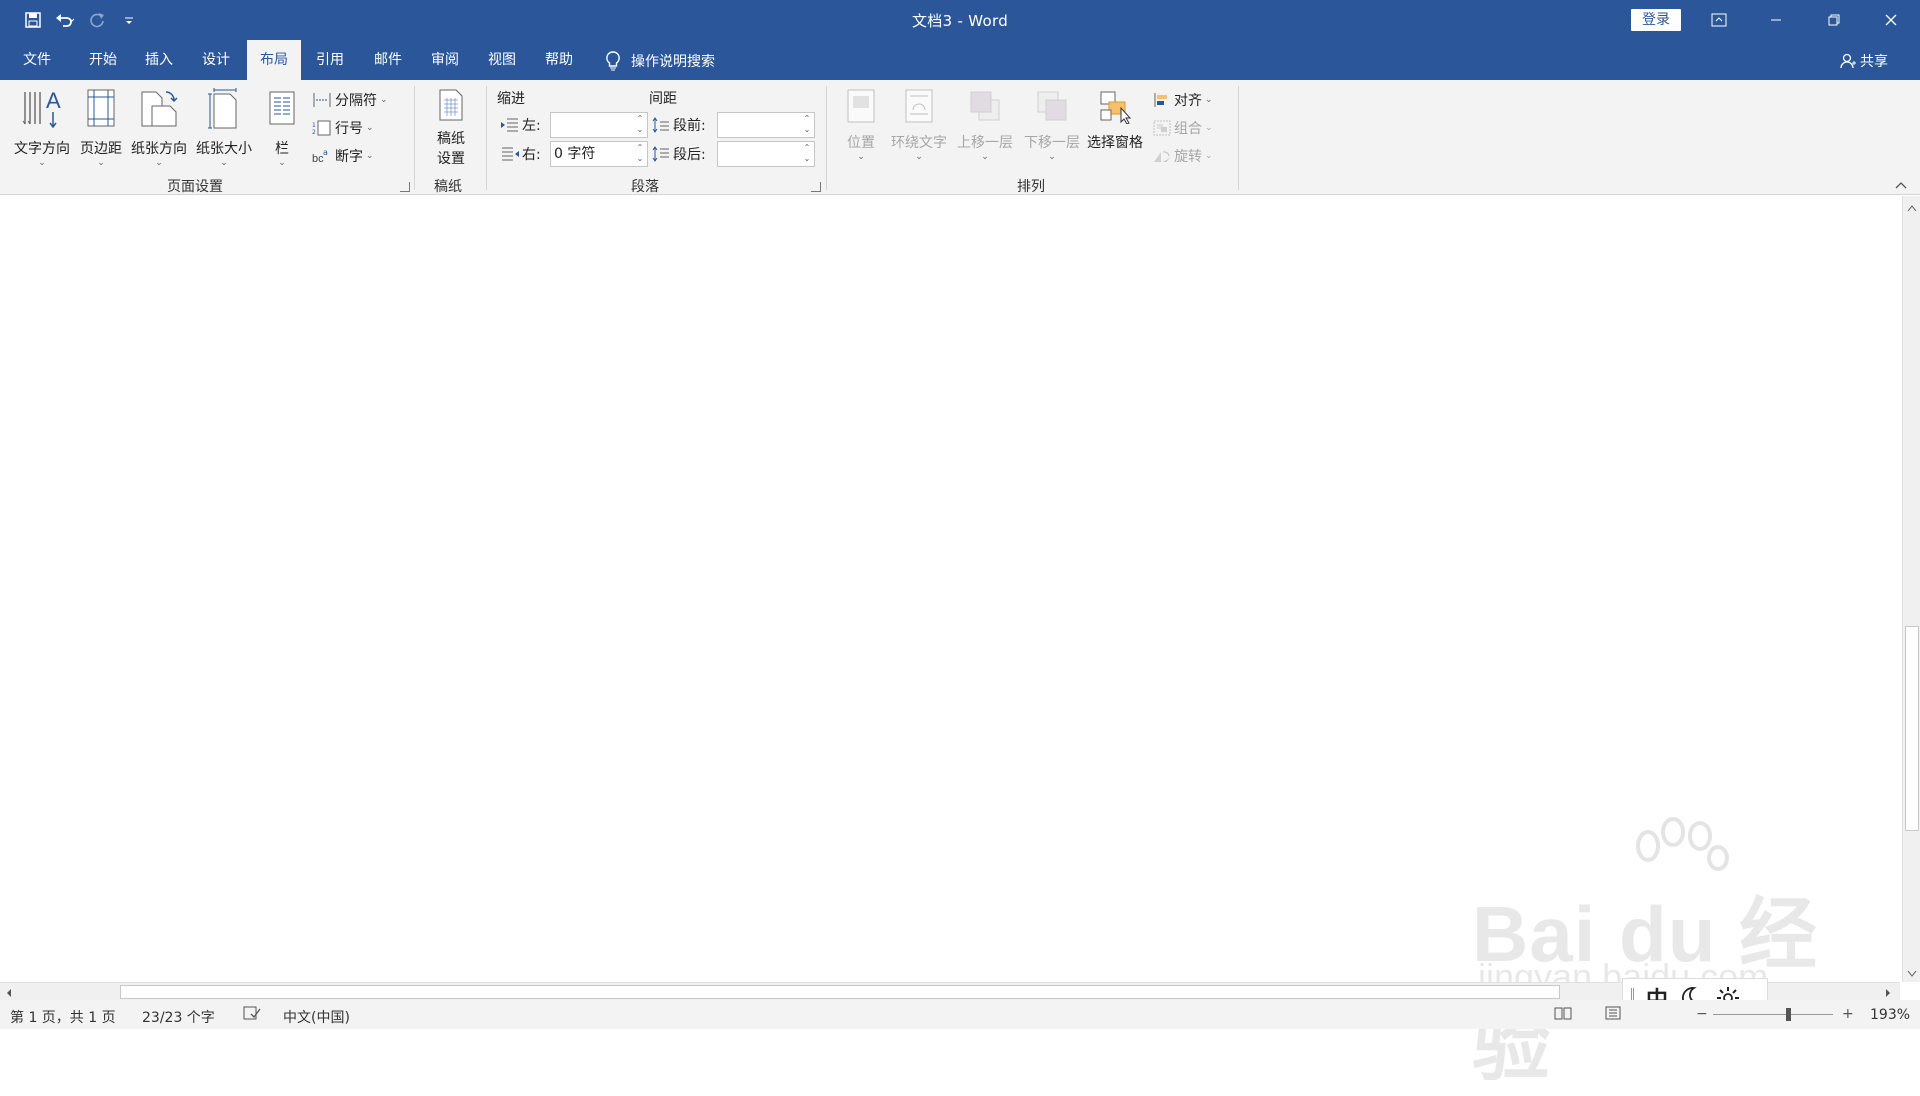 The height and width of the screenshot is (1096, 1920). I want to click on indent-left-input: ⌃ ⌄, so click(599, 125).